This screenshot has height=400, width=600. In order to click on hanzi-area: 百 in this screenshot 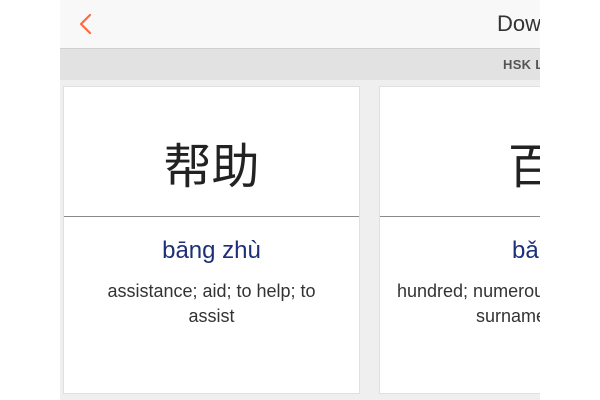, I will do `click(460, 152)`.